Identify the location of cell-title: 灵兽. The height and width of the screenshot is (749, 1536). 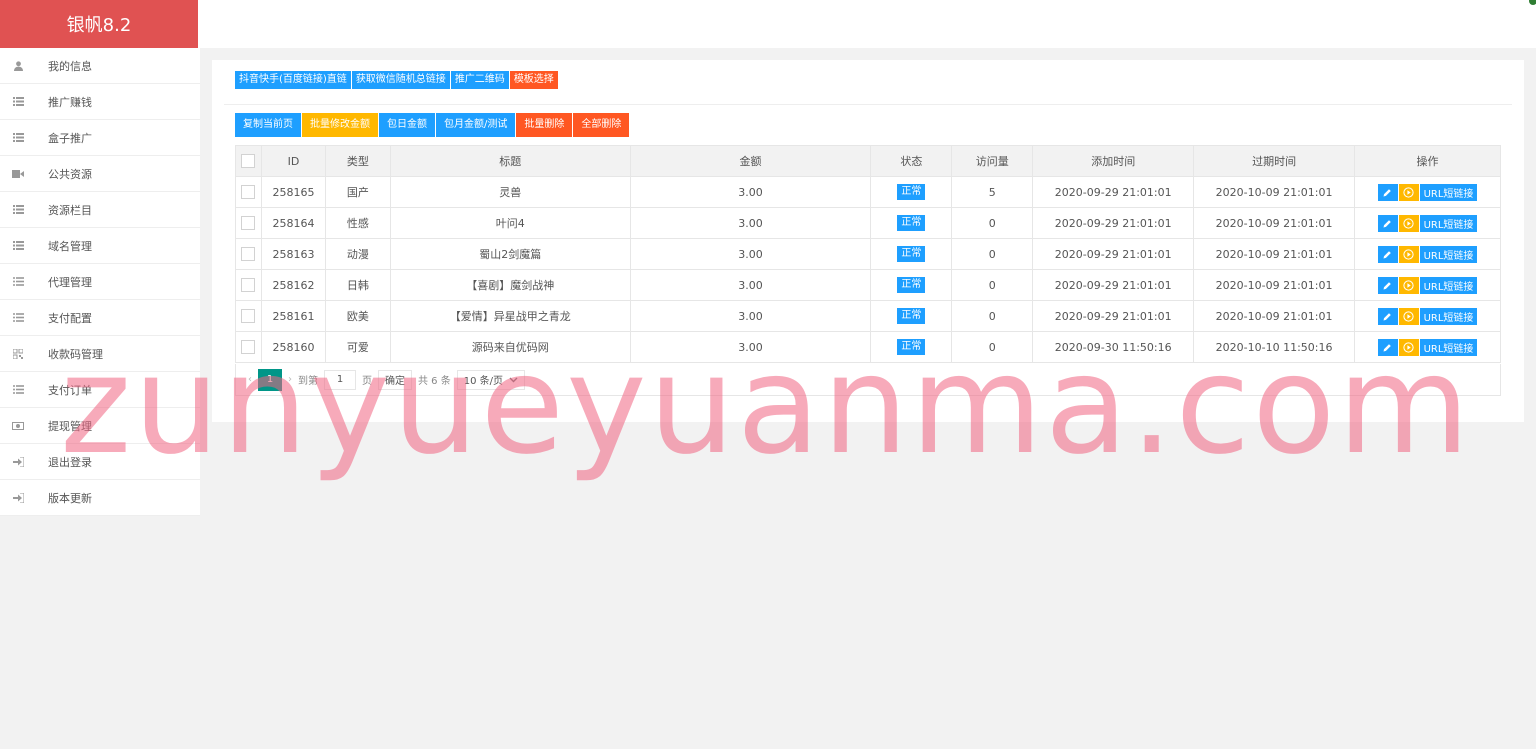
(510, 192).